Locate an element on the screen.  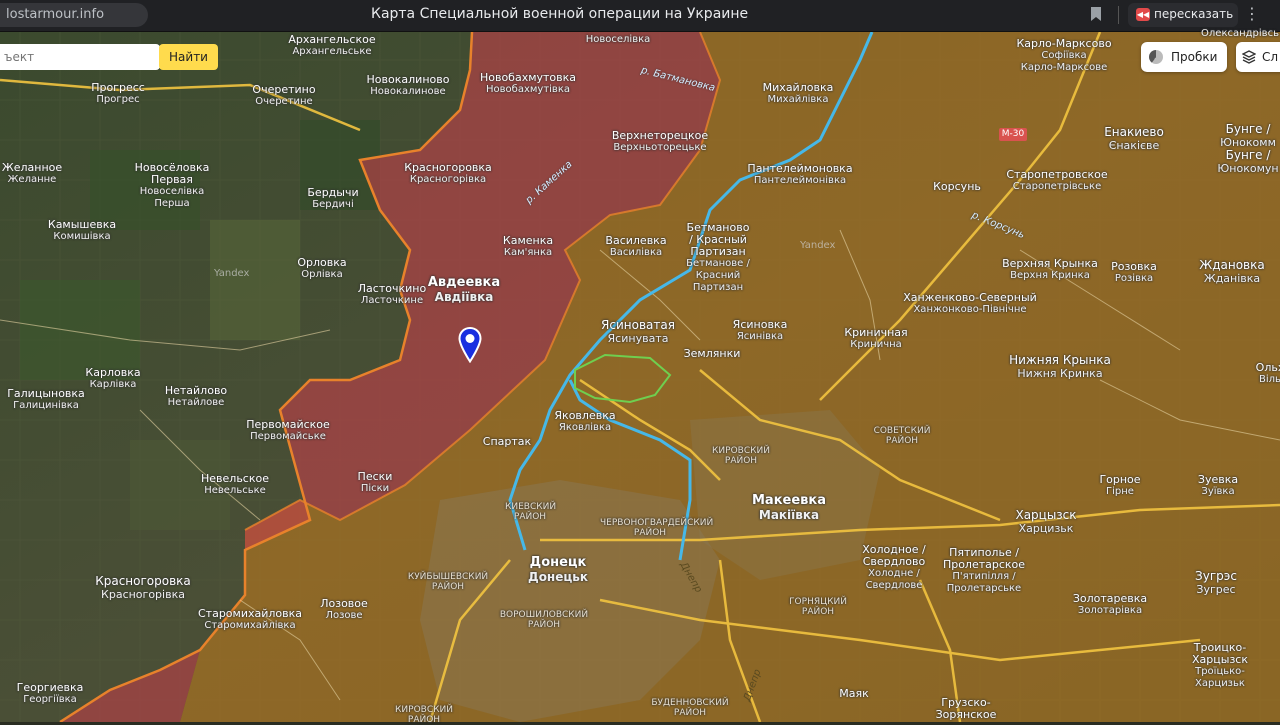
label-lozovoe: Лозовое Лозове is located at coordinates (344, 609).